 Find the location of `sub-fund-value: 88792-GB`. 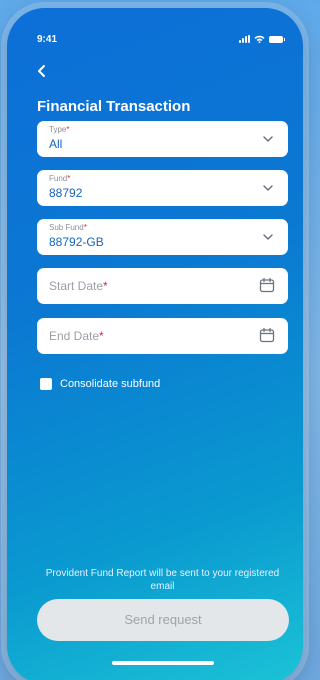

sub-fund-value: 88792-GB is located at coordinates (76, 242).